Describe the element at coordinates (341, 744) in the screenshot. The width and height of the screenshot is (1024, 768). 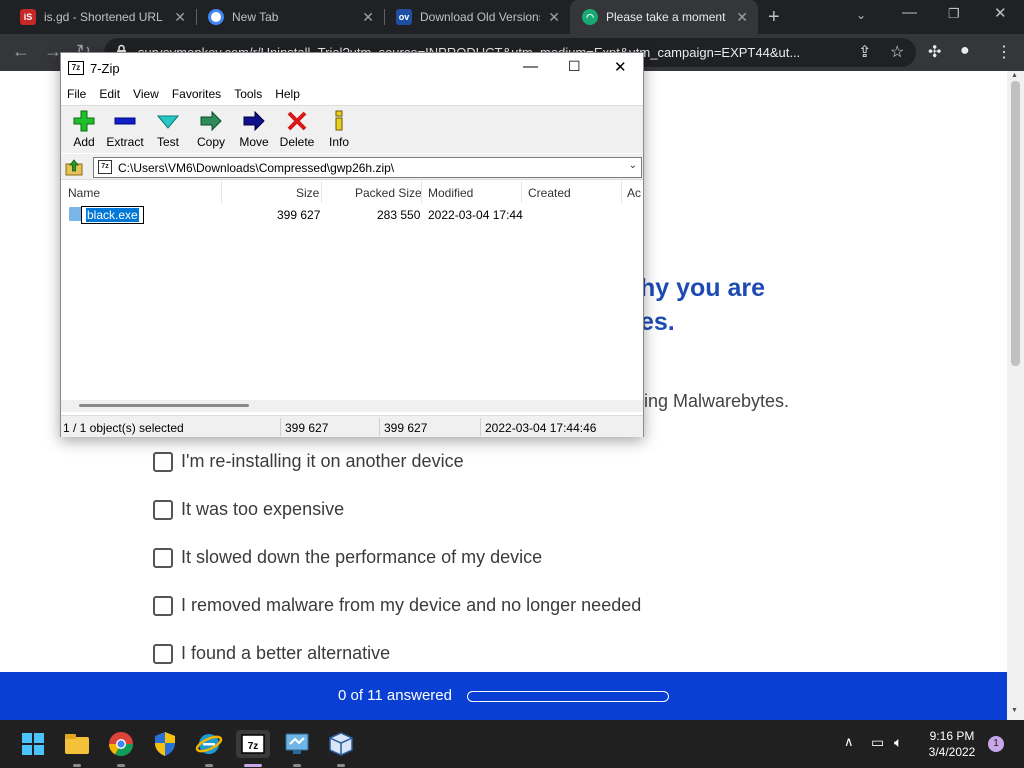
I see `box-app-icon` at that location.